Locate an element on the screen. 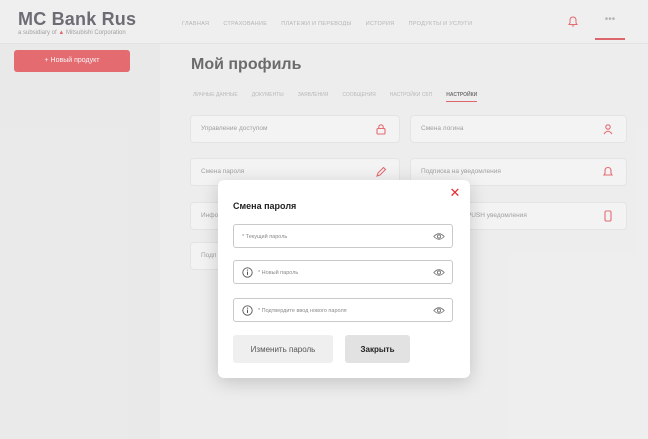 The width and height of the screenshot is (648, 439). new-password-field is located at coordinates (343, 272).